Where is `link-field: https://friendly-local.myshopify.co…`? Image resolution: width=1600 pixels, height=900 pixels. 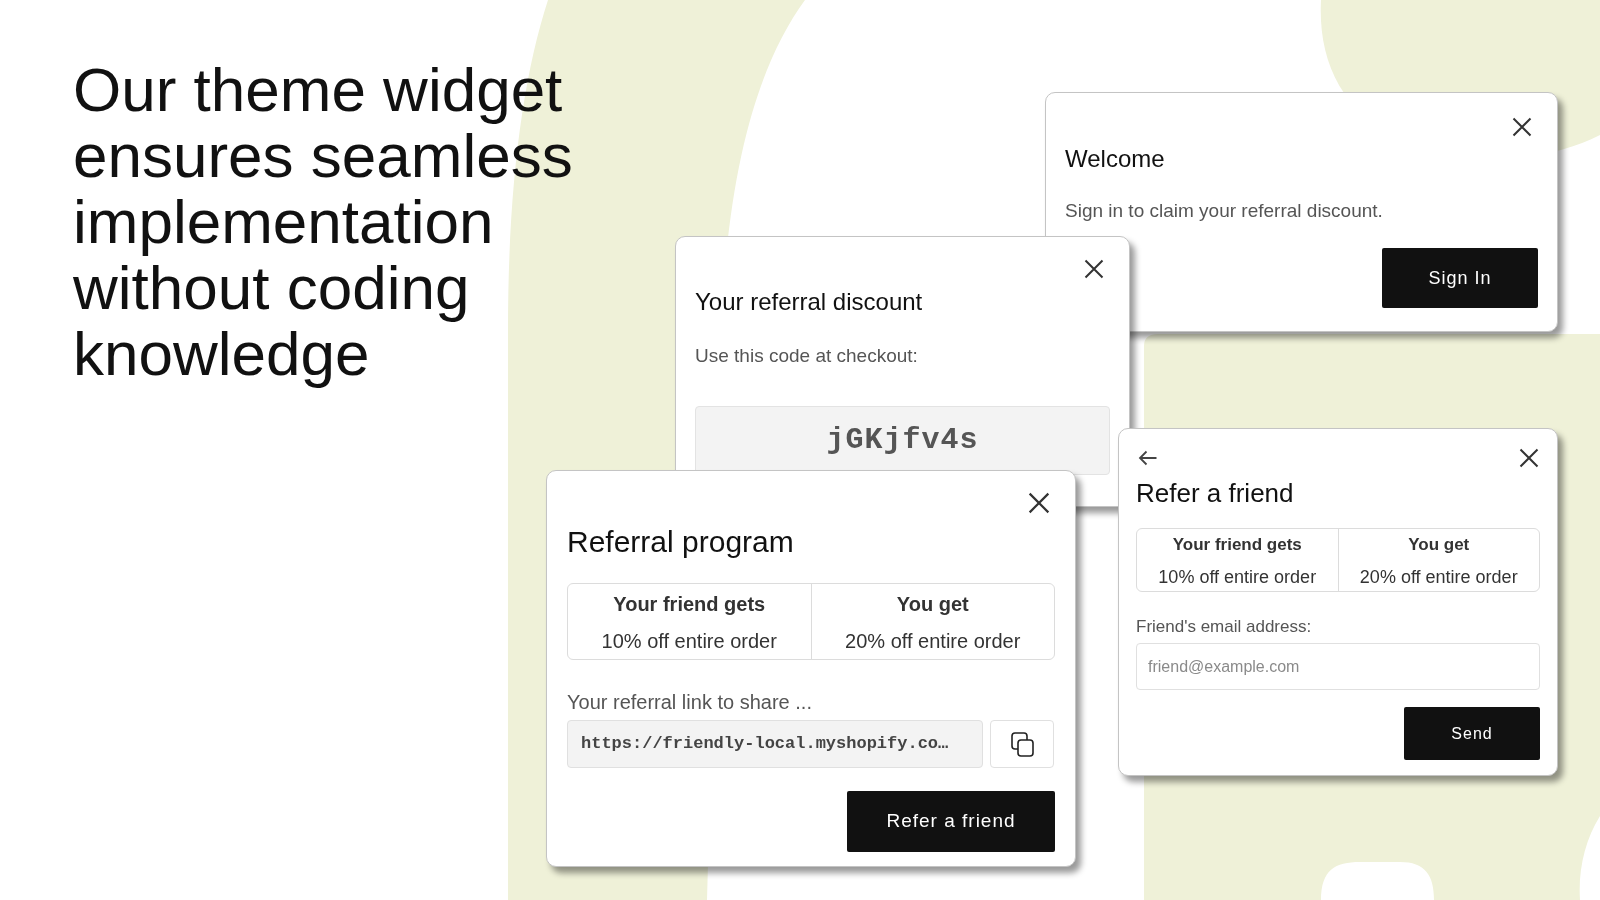 link-field: https://friendly-local.myshopify.co… is located at coordinates (775, 744).